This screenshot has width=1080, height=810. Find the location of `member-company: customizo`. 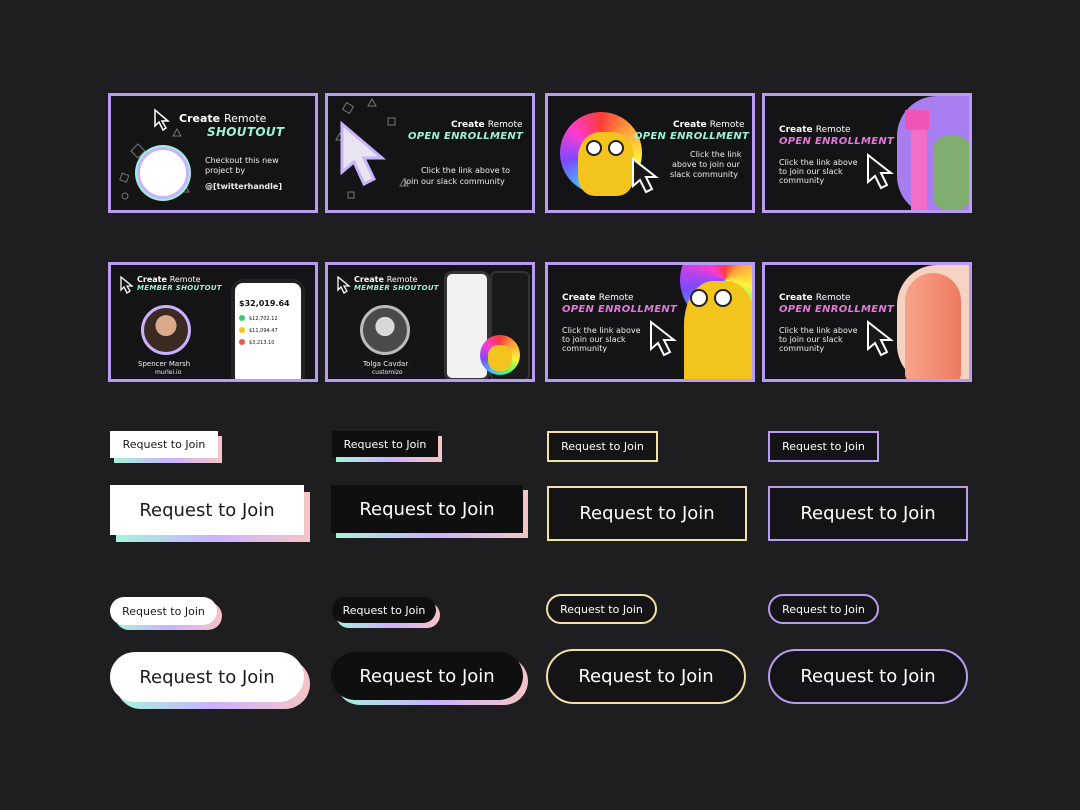

member-company: customizo is located at coordinates (387, 372).